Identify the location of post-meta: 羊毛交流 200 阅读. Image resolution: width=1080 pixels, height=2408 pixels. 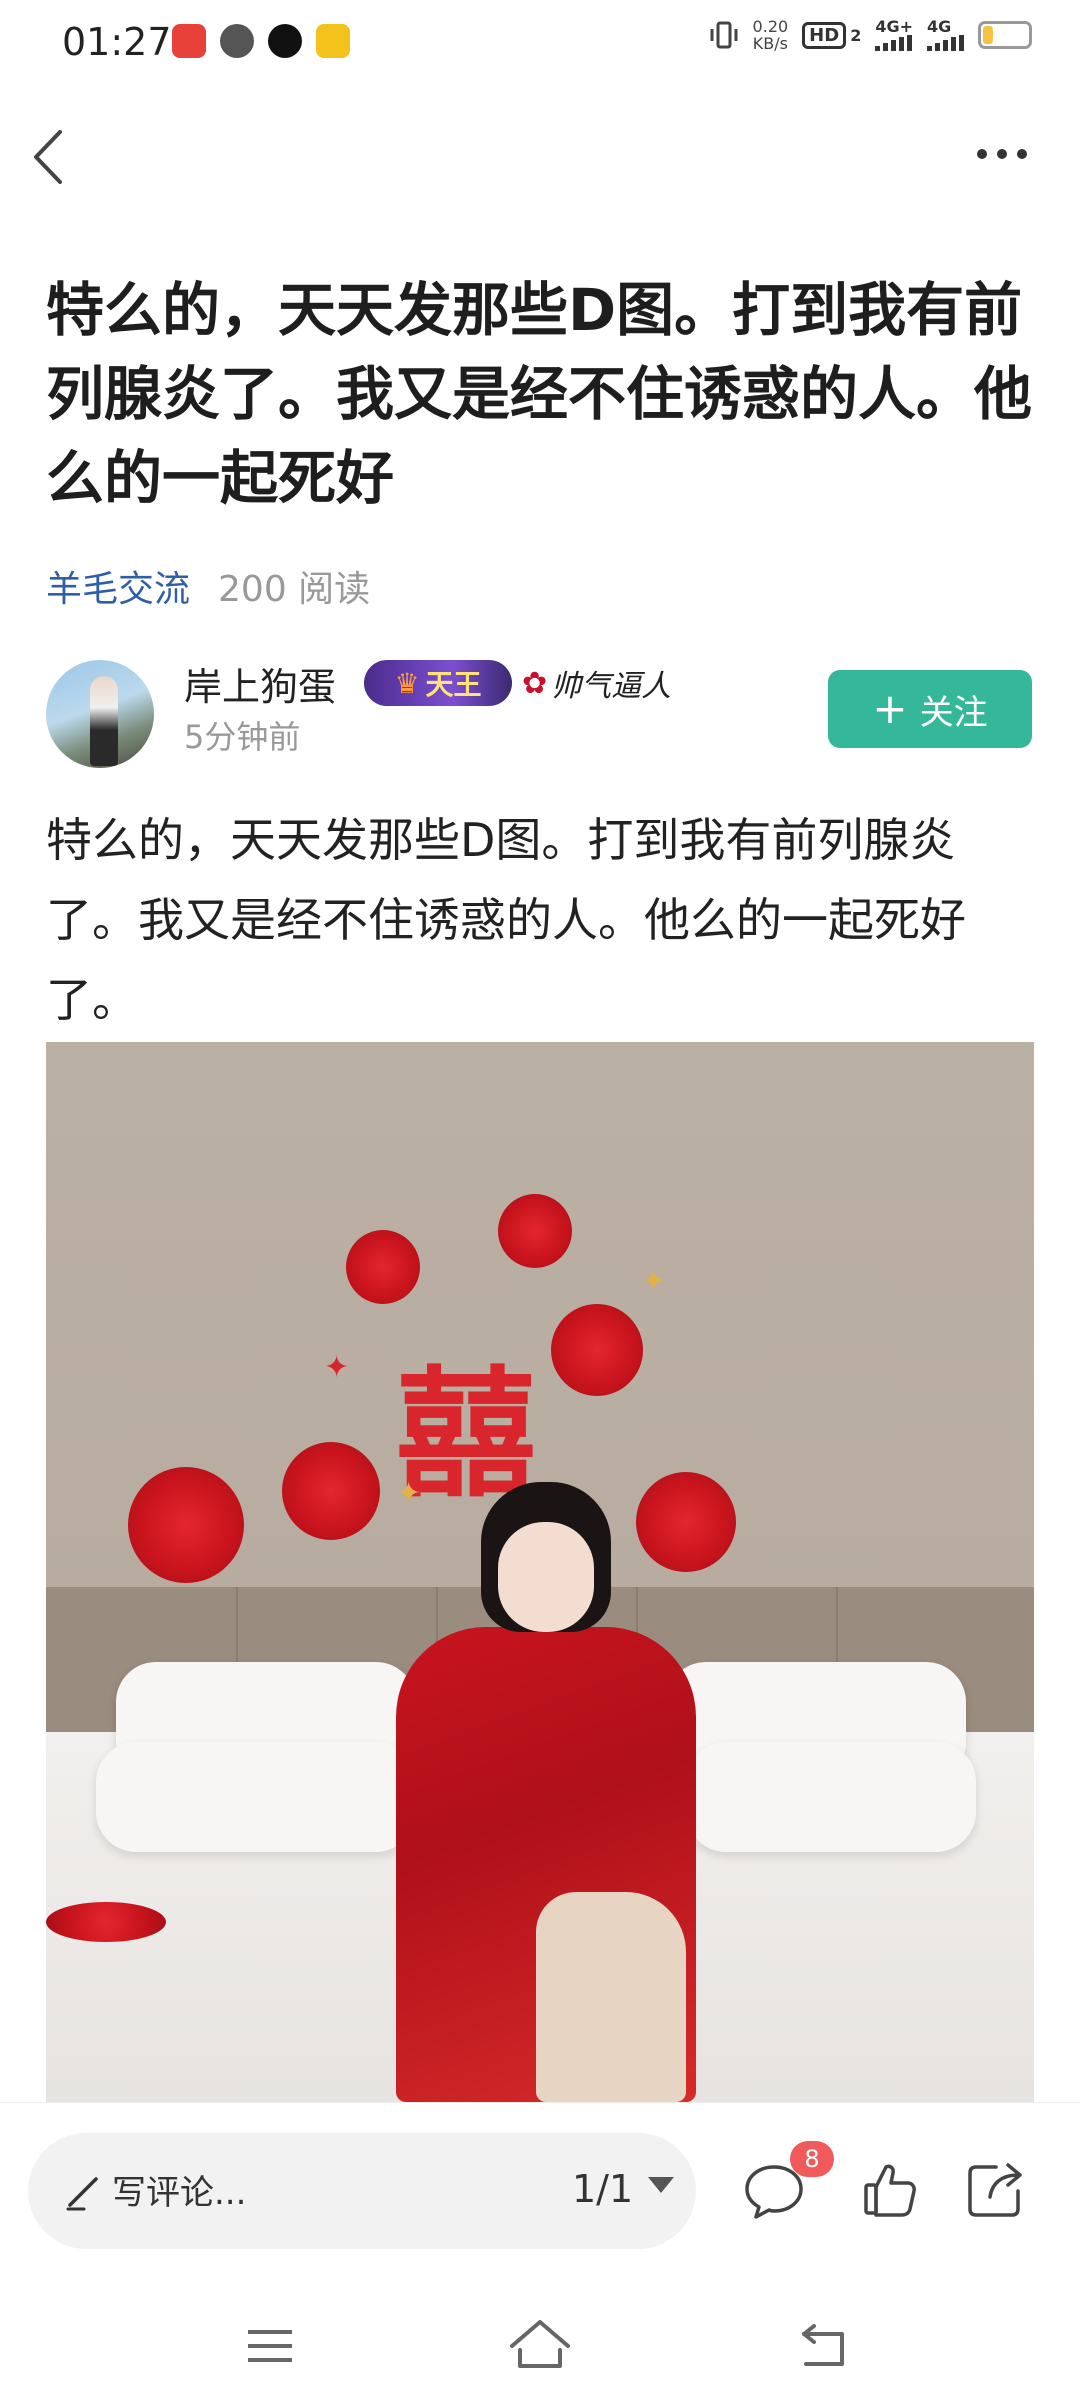
(208, 586).